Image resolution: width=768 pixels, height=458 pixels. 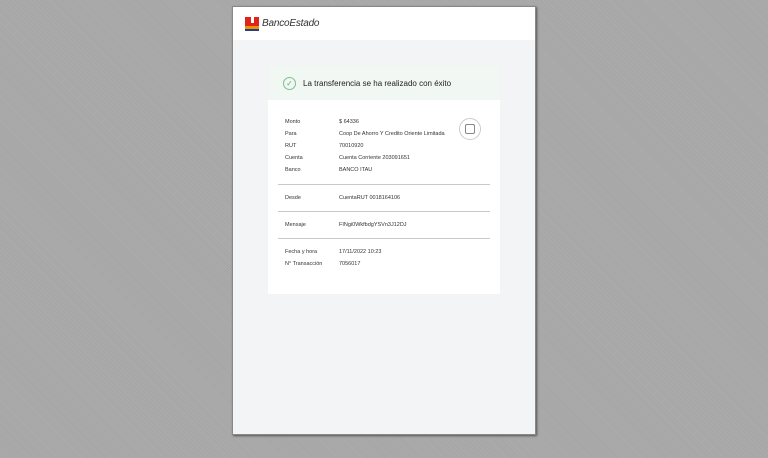 I want to click on detail-value: BANCO ITAU, so click(x=356, y=170).